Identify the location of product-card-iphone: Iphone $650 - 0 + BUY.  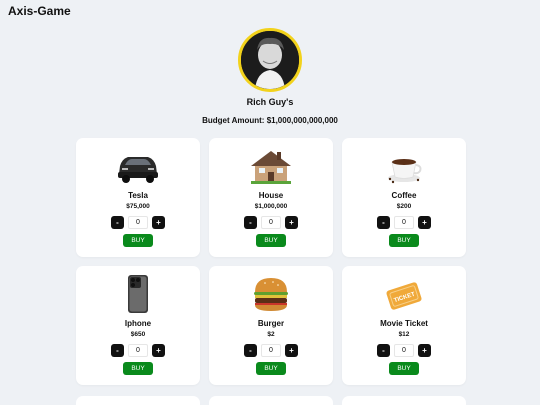
(138, 325).